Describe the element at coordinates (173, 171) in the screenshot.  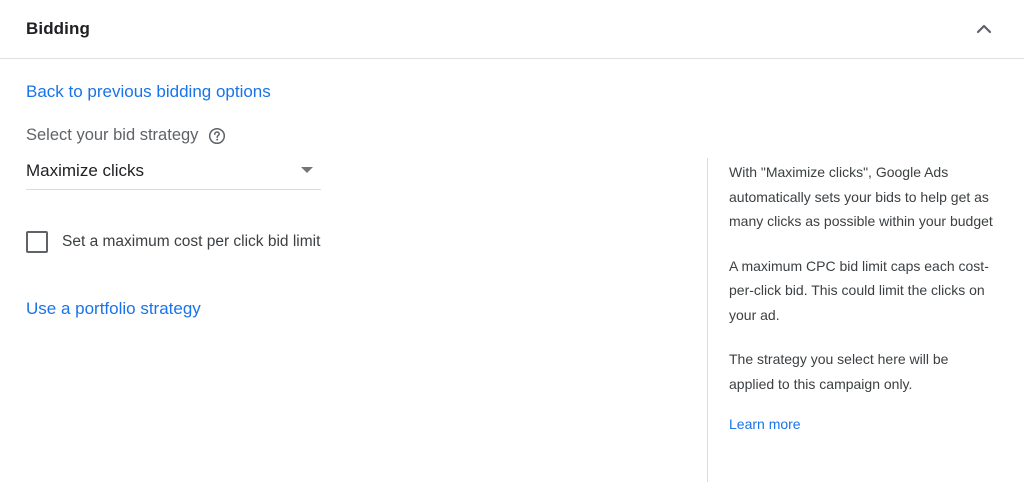
I see `bid-strategy-select: Maximize clicks` at that location.